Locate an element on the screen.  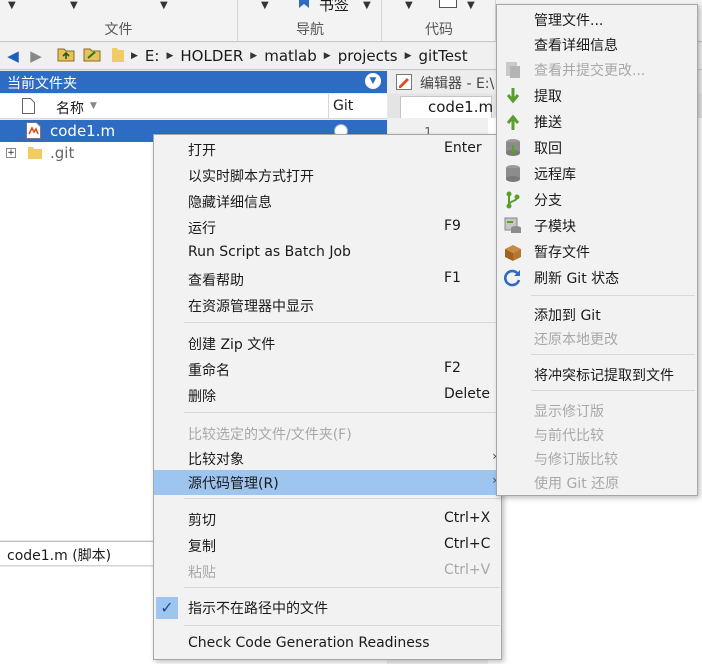
menu-item-view-details: 查看详细信息 is located at coordinates (597, 44).